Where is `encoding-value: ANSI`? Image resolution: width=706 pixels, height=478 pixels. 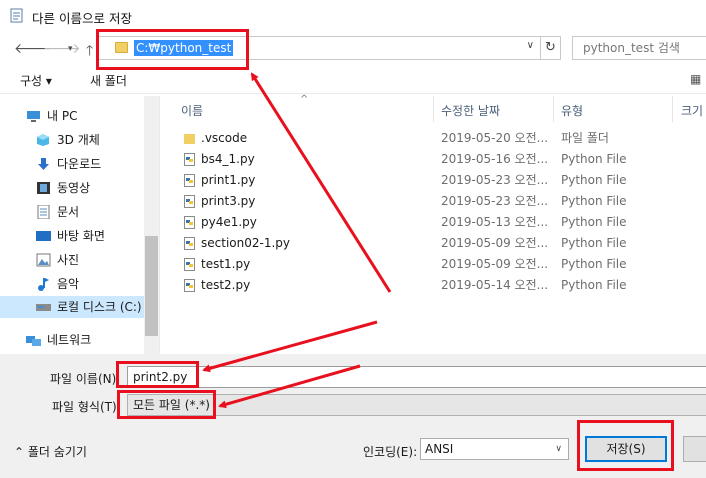 encoding-value: ANSI is located at coordinates (439, 449).